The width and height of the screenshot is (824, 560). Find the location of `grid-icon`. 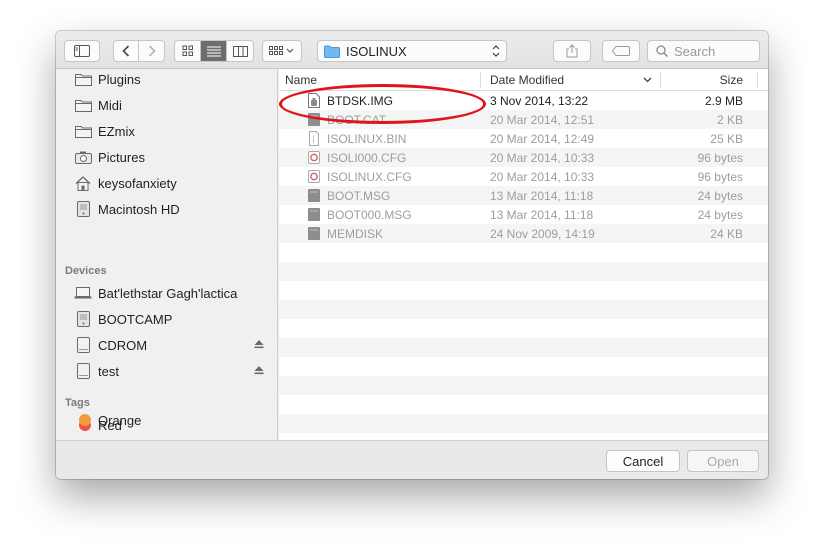

grid-icon is located at coordinates (187, 50).